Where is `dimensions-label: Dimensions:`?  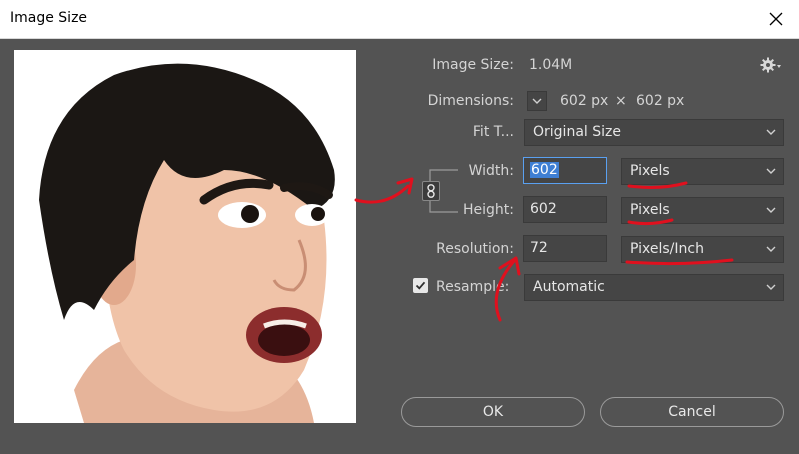
dimensions-label: Dimensions: is located at coordinates (470, 101).